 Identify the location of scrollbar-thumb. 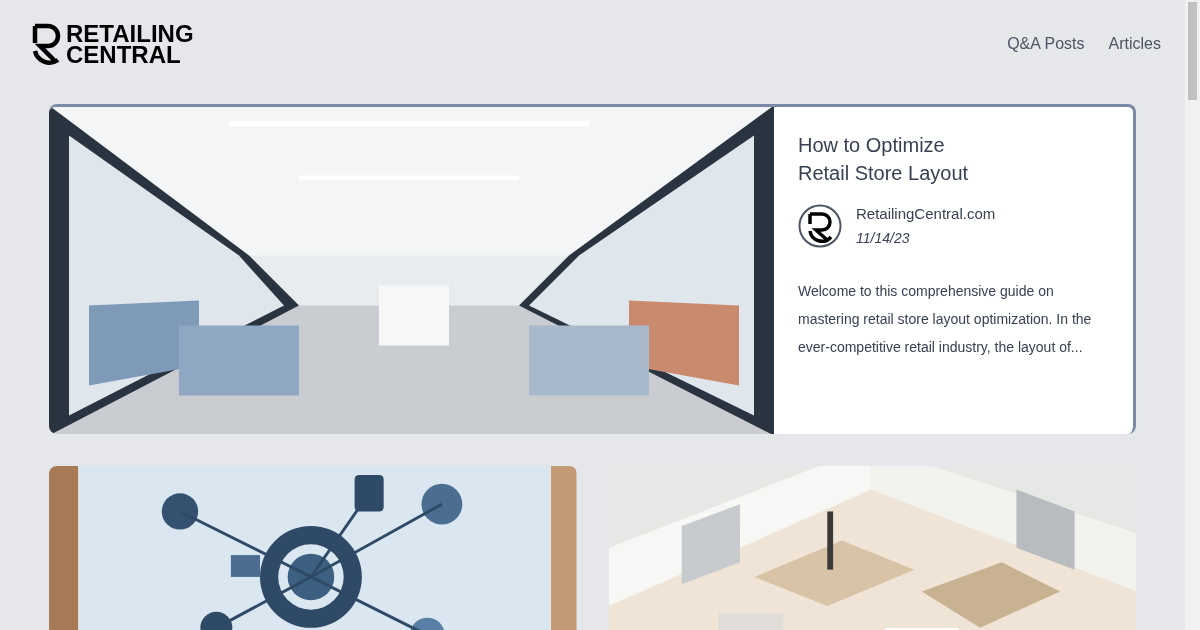
(1192, 51).